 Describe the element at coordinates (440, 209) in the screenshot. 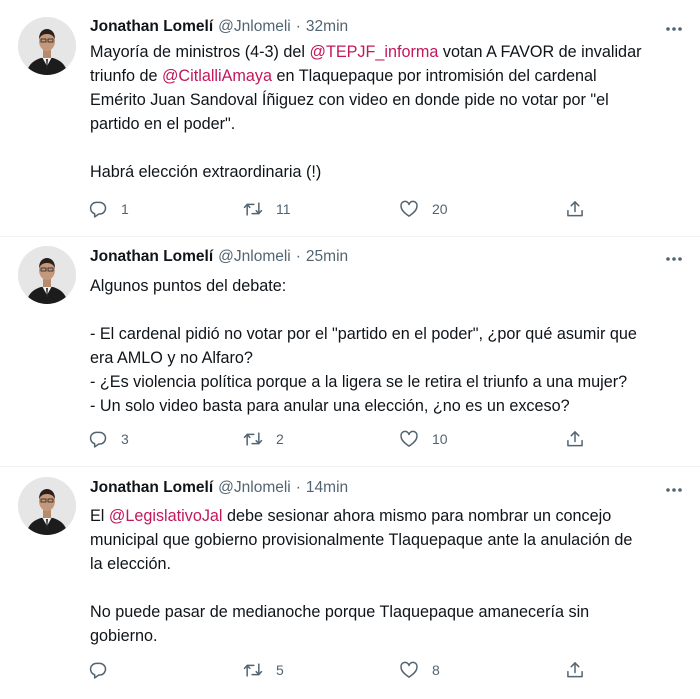

I see `like-count: 20` at that location.